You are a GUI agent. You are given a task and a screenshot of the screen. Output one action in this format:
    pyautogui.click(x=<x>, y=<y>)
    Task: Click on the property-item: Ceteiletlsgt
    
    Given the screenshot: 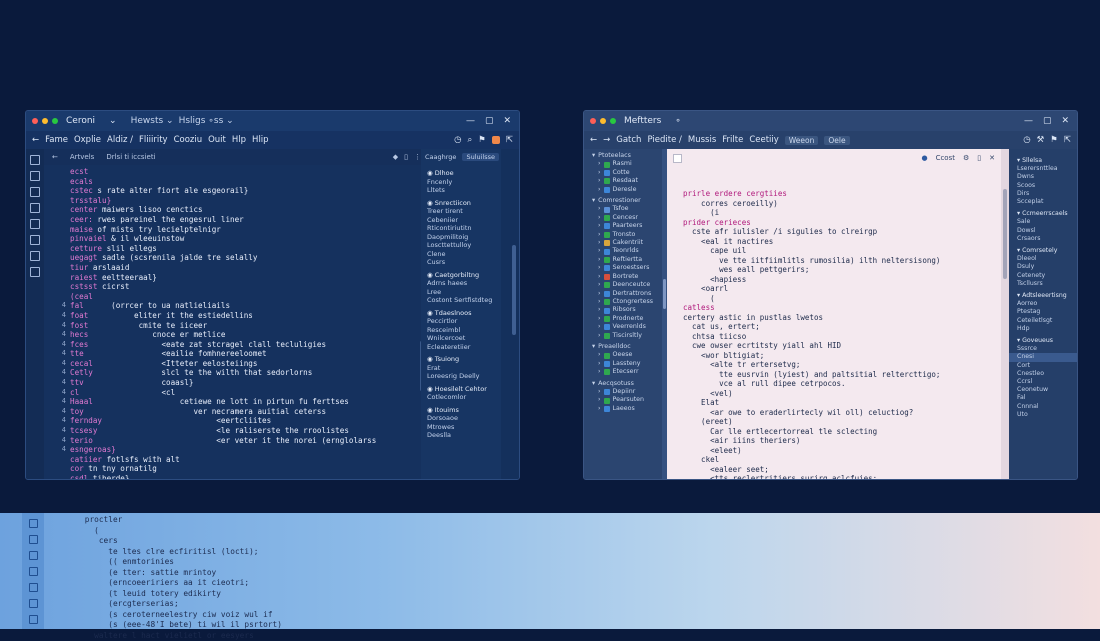 What is the action you would take?
    pyautogui.click(x=1043, y=321)
    